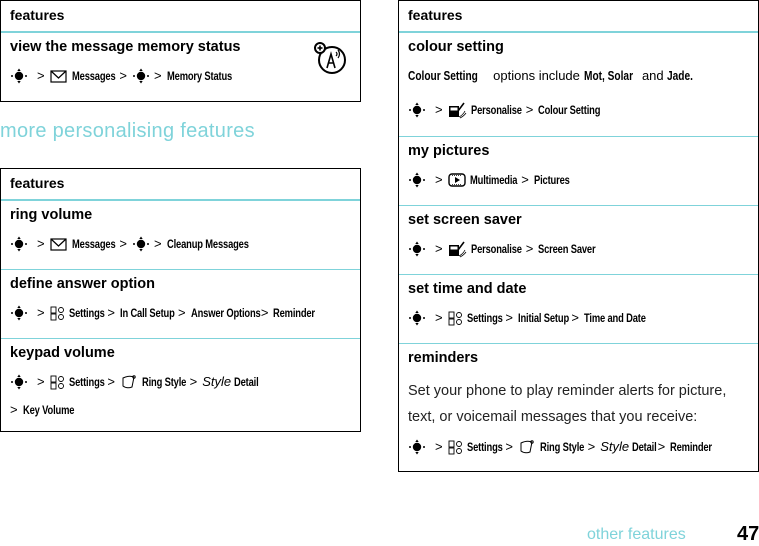  I want to click on menu-item-initial-setup: Initial Setup, so click(543, 318).